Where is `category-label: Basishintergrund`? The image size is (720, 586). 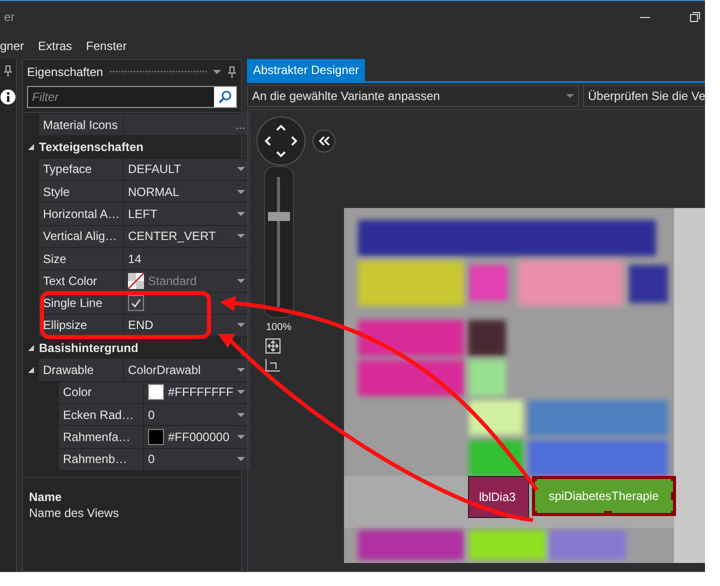
category-label: Basishintergrund is located at coordinates (88, 347).